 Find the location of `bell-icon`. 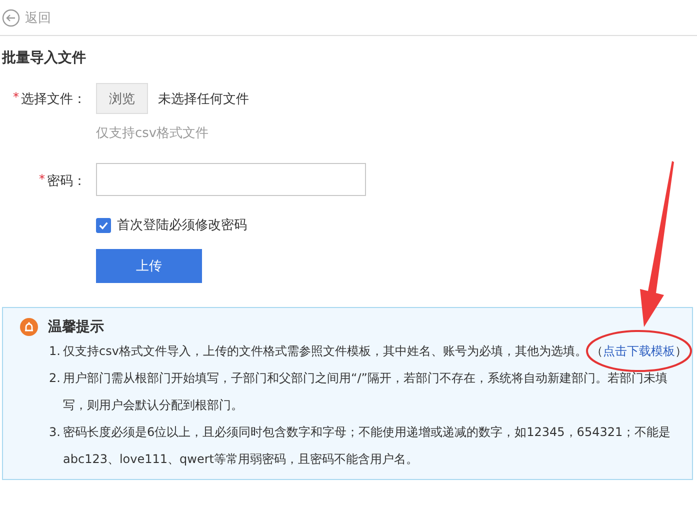

bell-icon is located at coordinates (29, 327).